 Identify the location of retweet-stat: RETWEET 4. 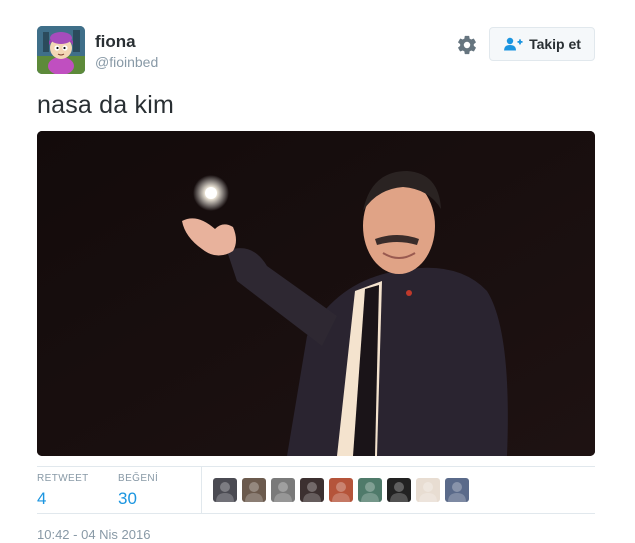
(63, 491).